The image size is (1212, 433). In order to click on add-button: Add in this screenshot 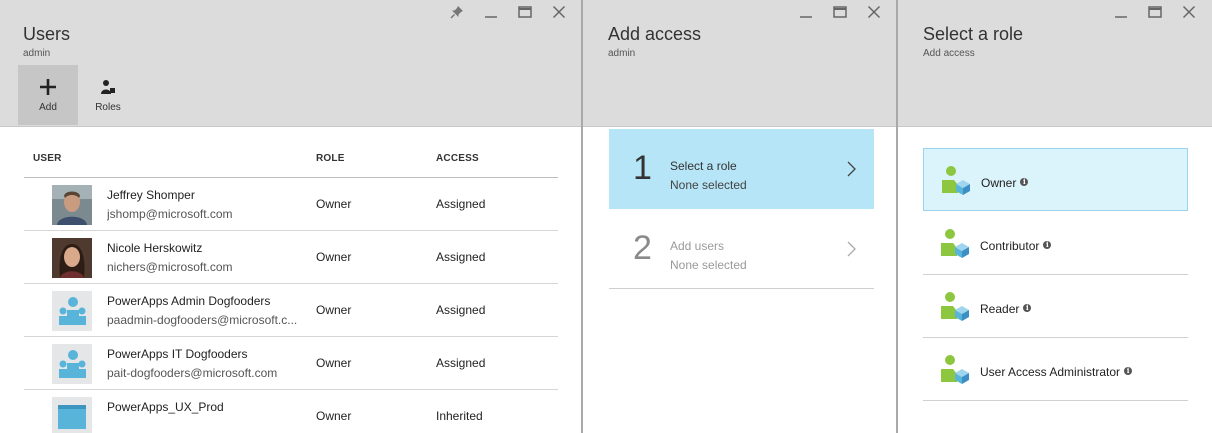, I will do `click(48, 95)`.